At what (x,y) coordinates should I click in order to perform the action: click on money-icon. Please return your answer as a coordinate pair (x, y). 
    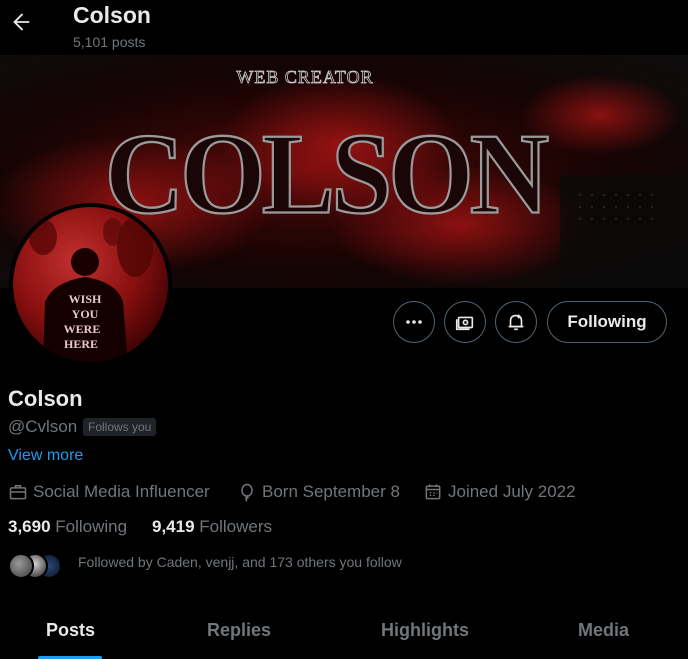
    Looking at the image, I should click on (464, 323).